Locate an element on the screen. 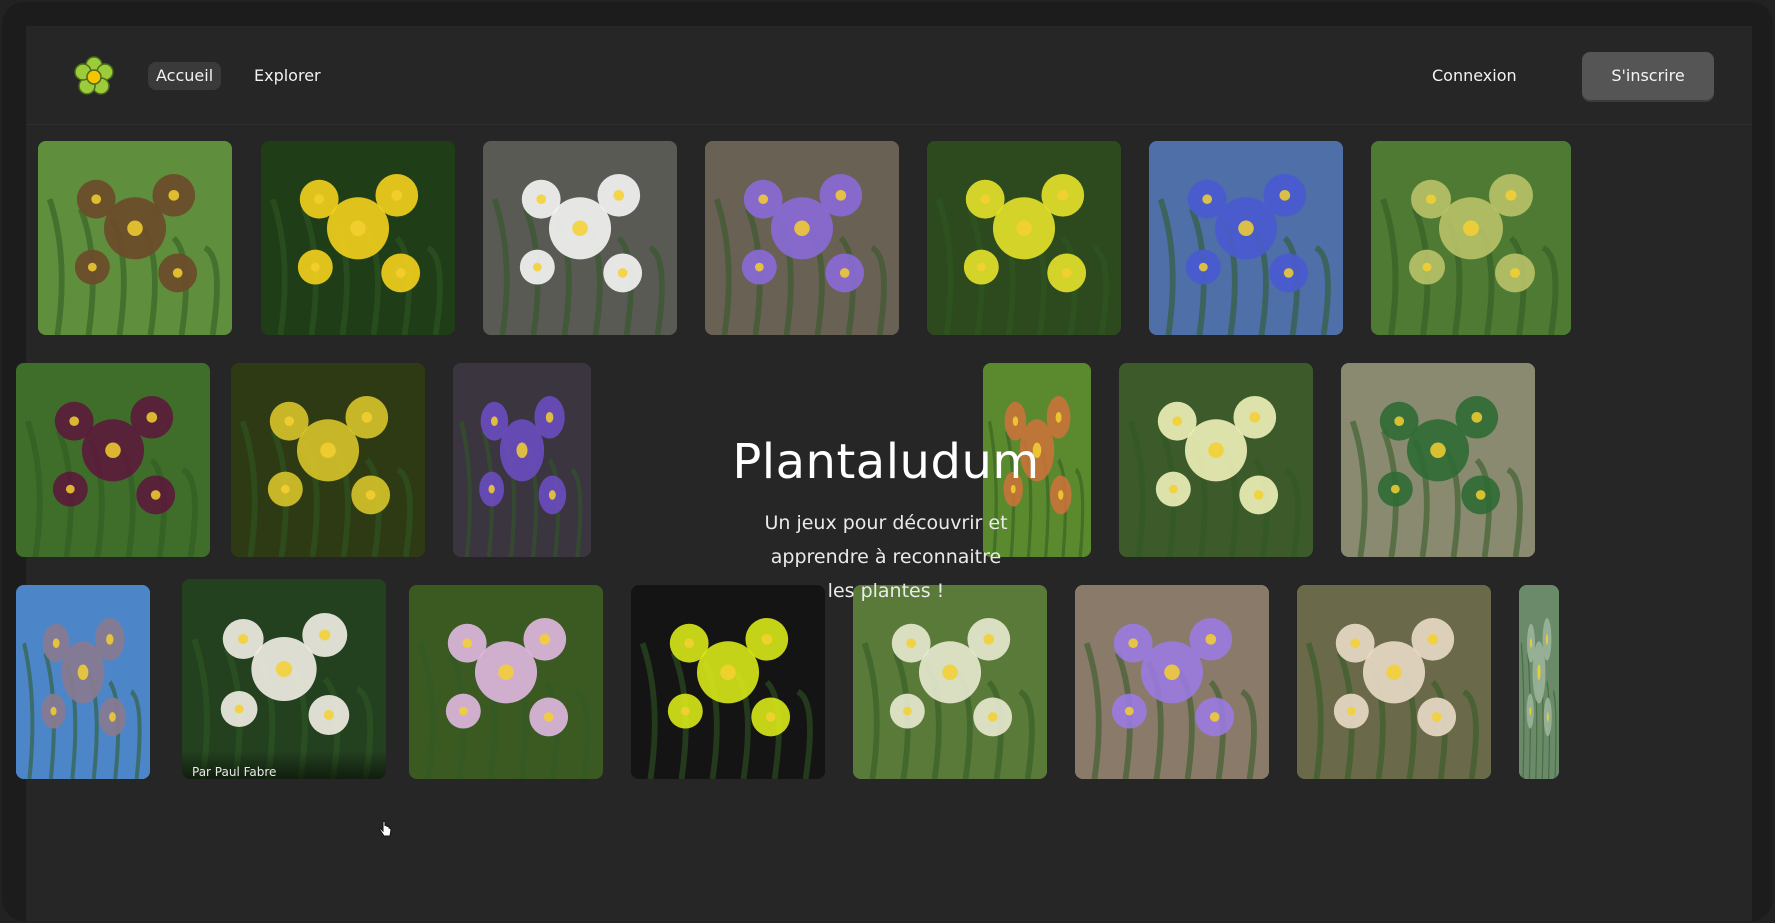  hero-title: Plantaludum is located at coordinates (886, 462).